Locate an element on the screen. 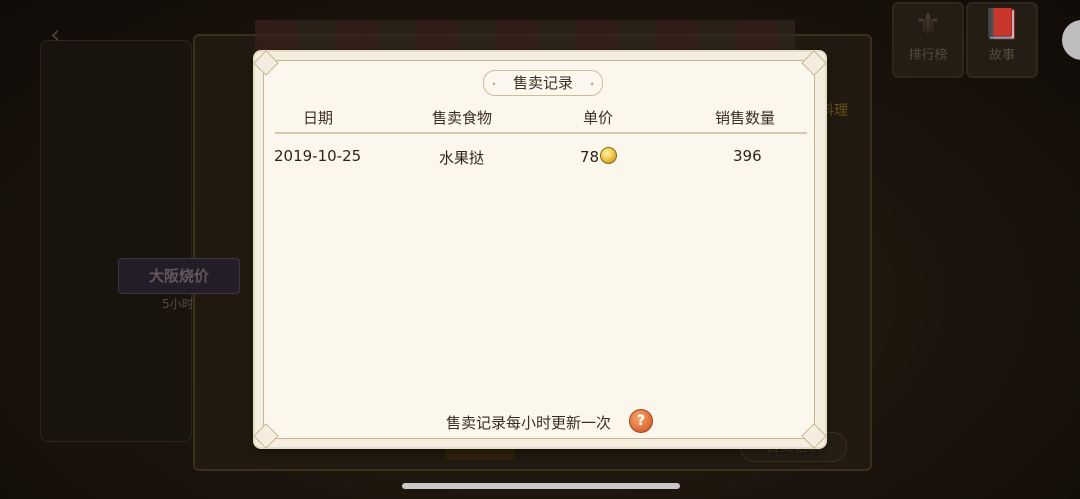  question-mark-icon: ? is located at coordinates (641, 421).